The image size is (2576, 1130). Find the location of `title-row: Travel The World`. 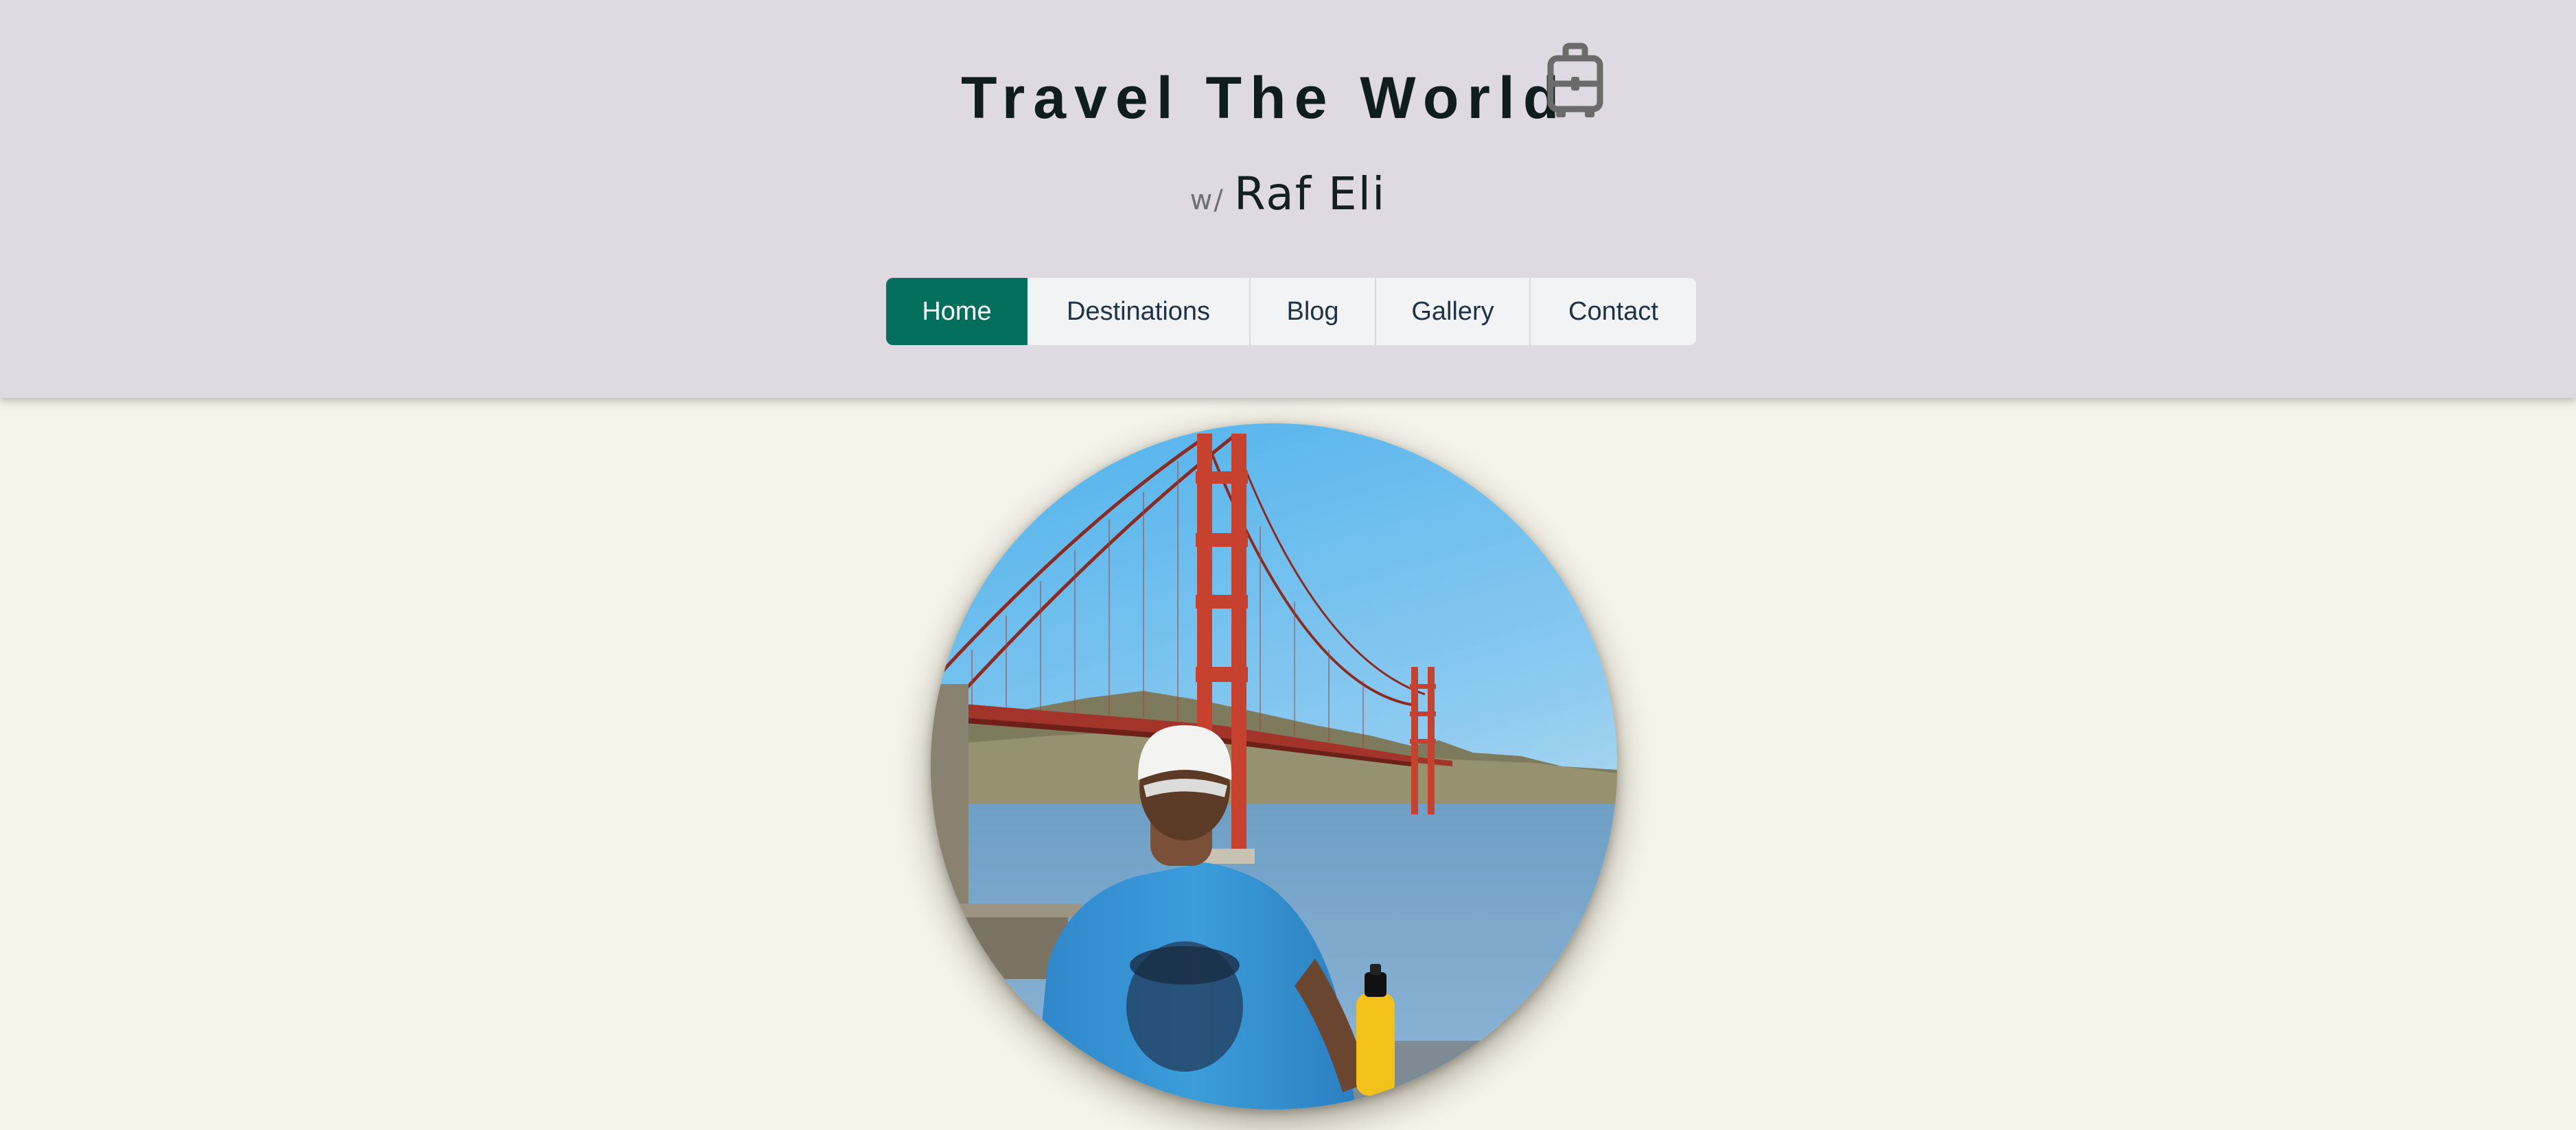

title-row: Travel The World is located at coordinates (1288, 87).